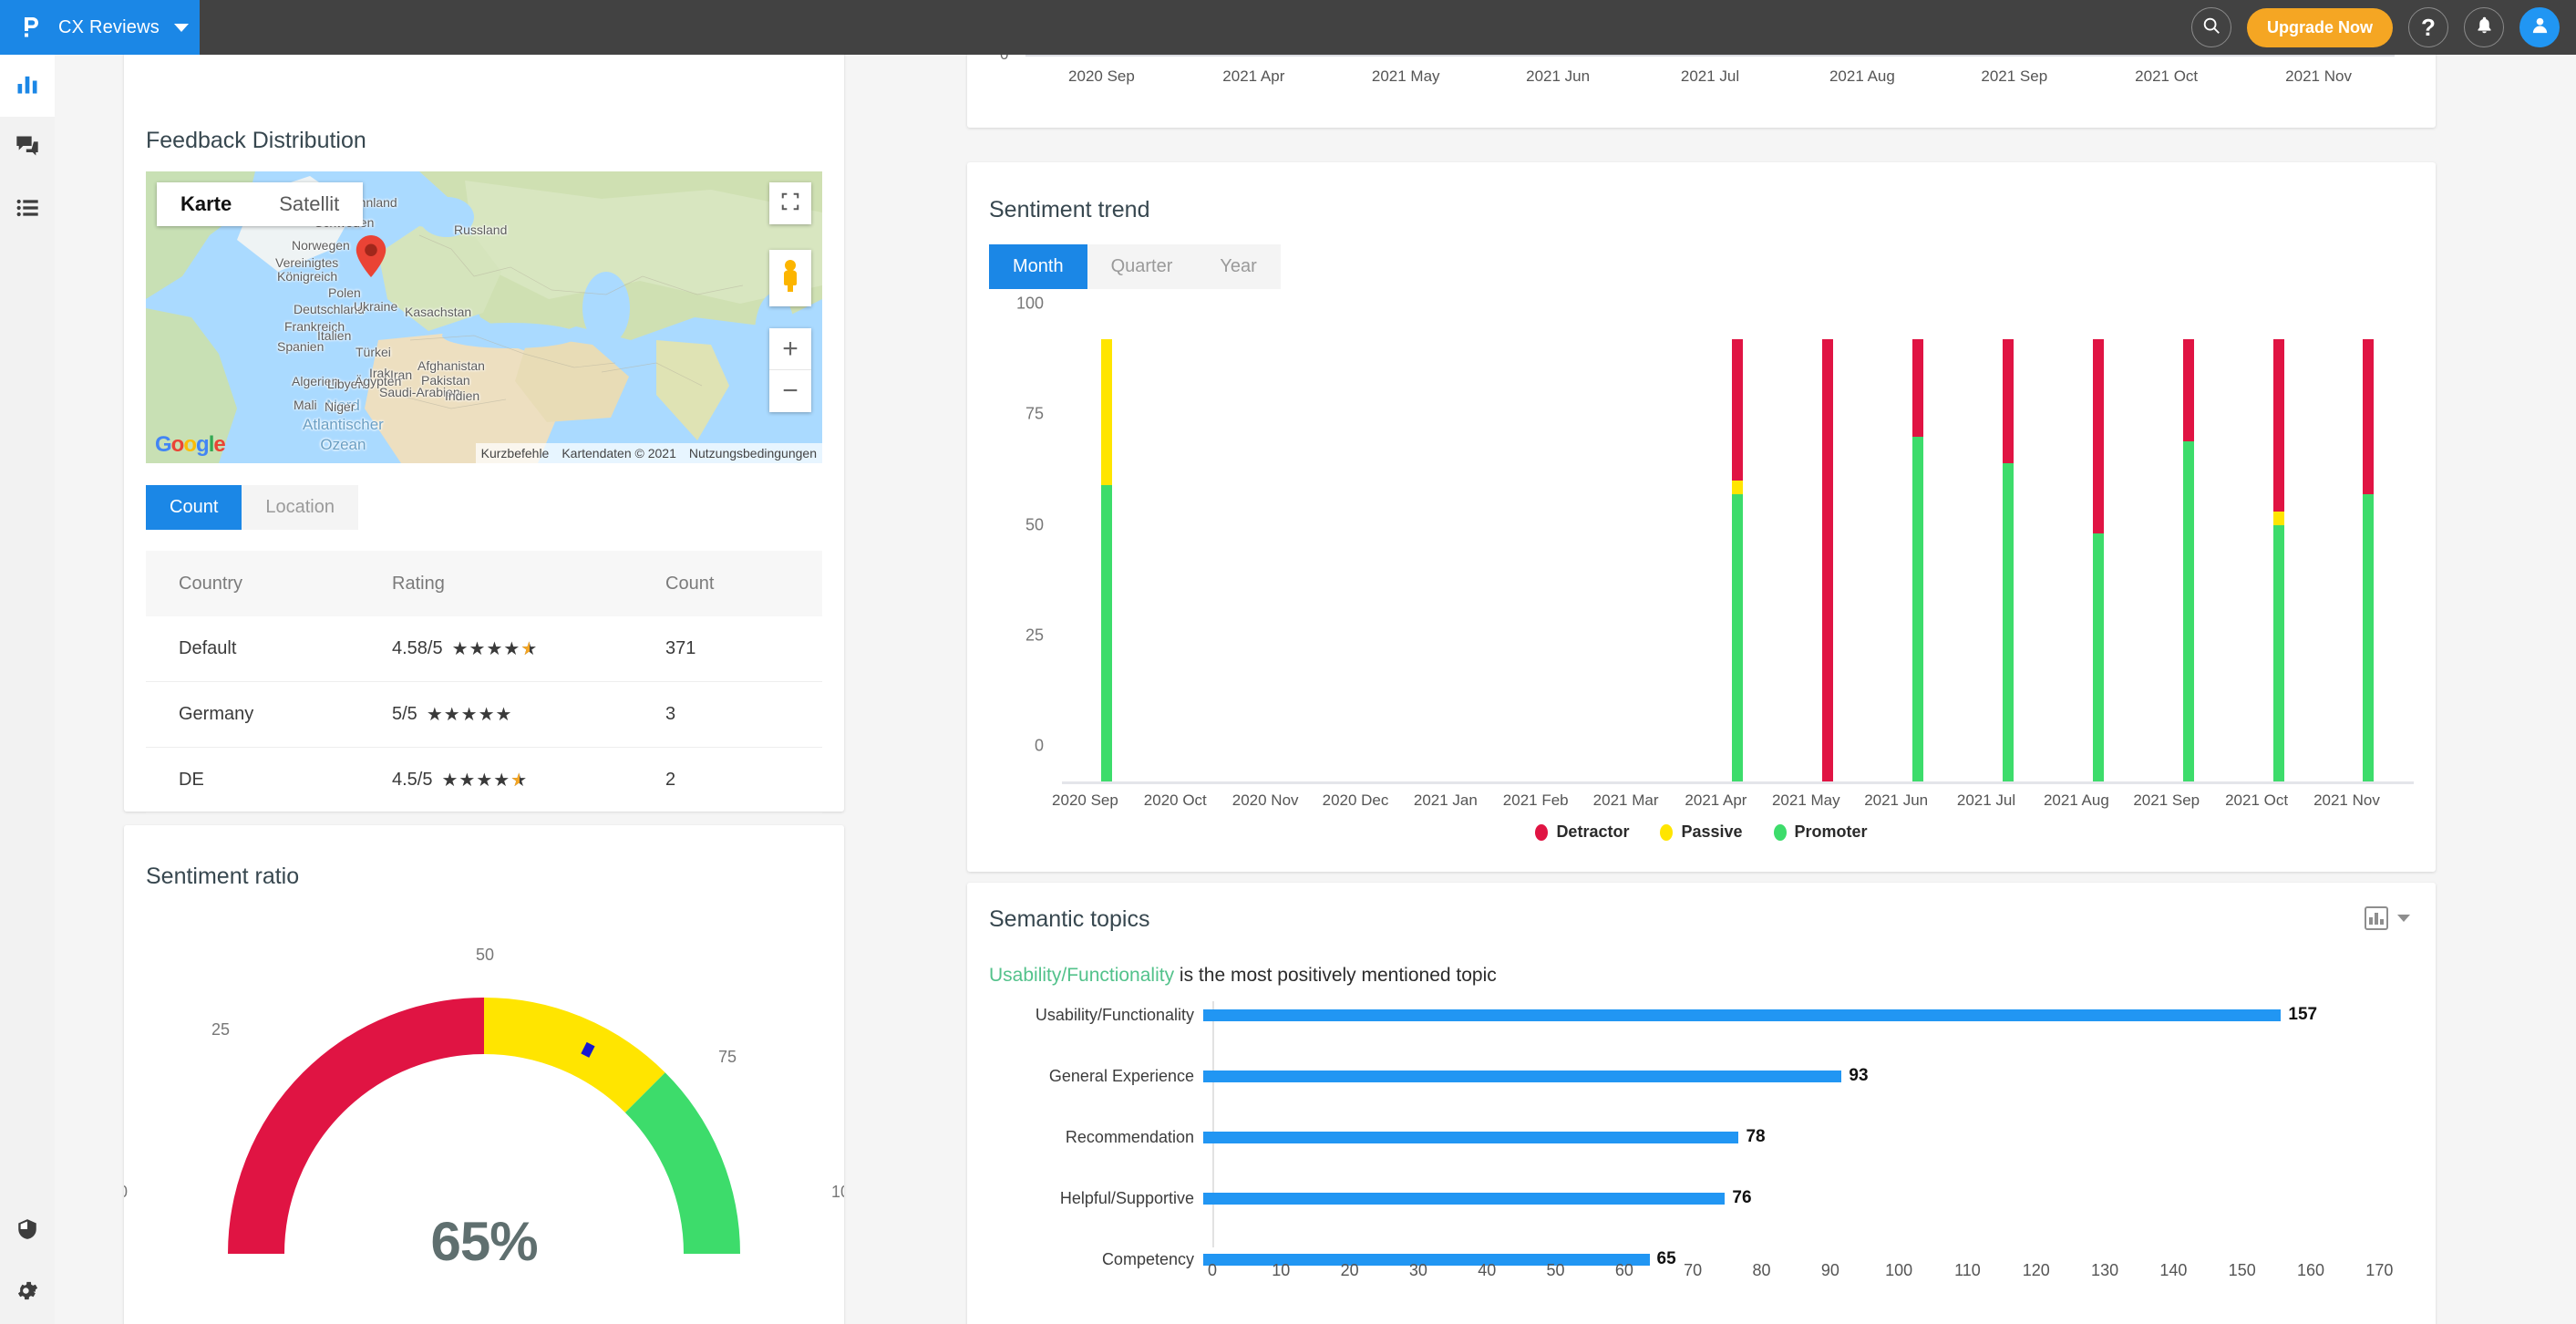  I want to click on tab-month: Month, so click(1038, 267).